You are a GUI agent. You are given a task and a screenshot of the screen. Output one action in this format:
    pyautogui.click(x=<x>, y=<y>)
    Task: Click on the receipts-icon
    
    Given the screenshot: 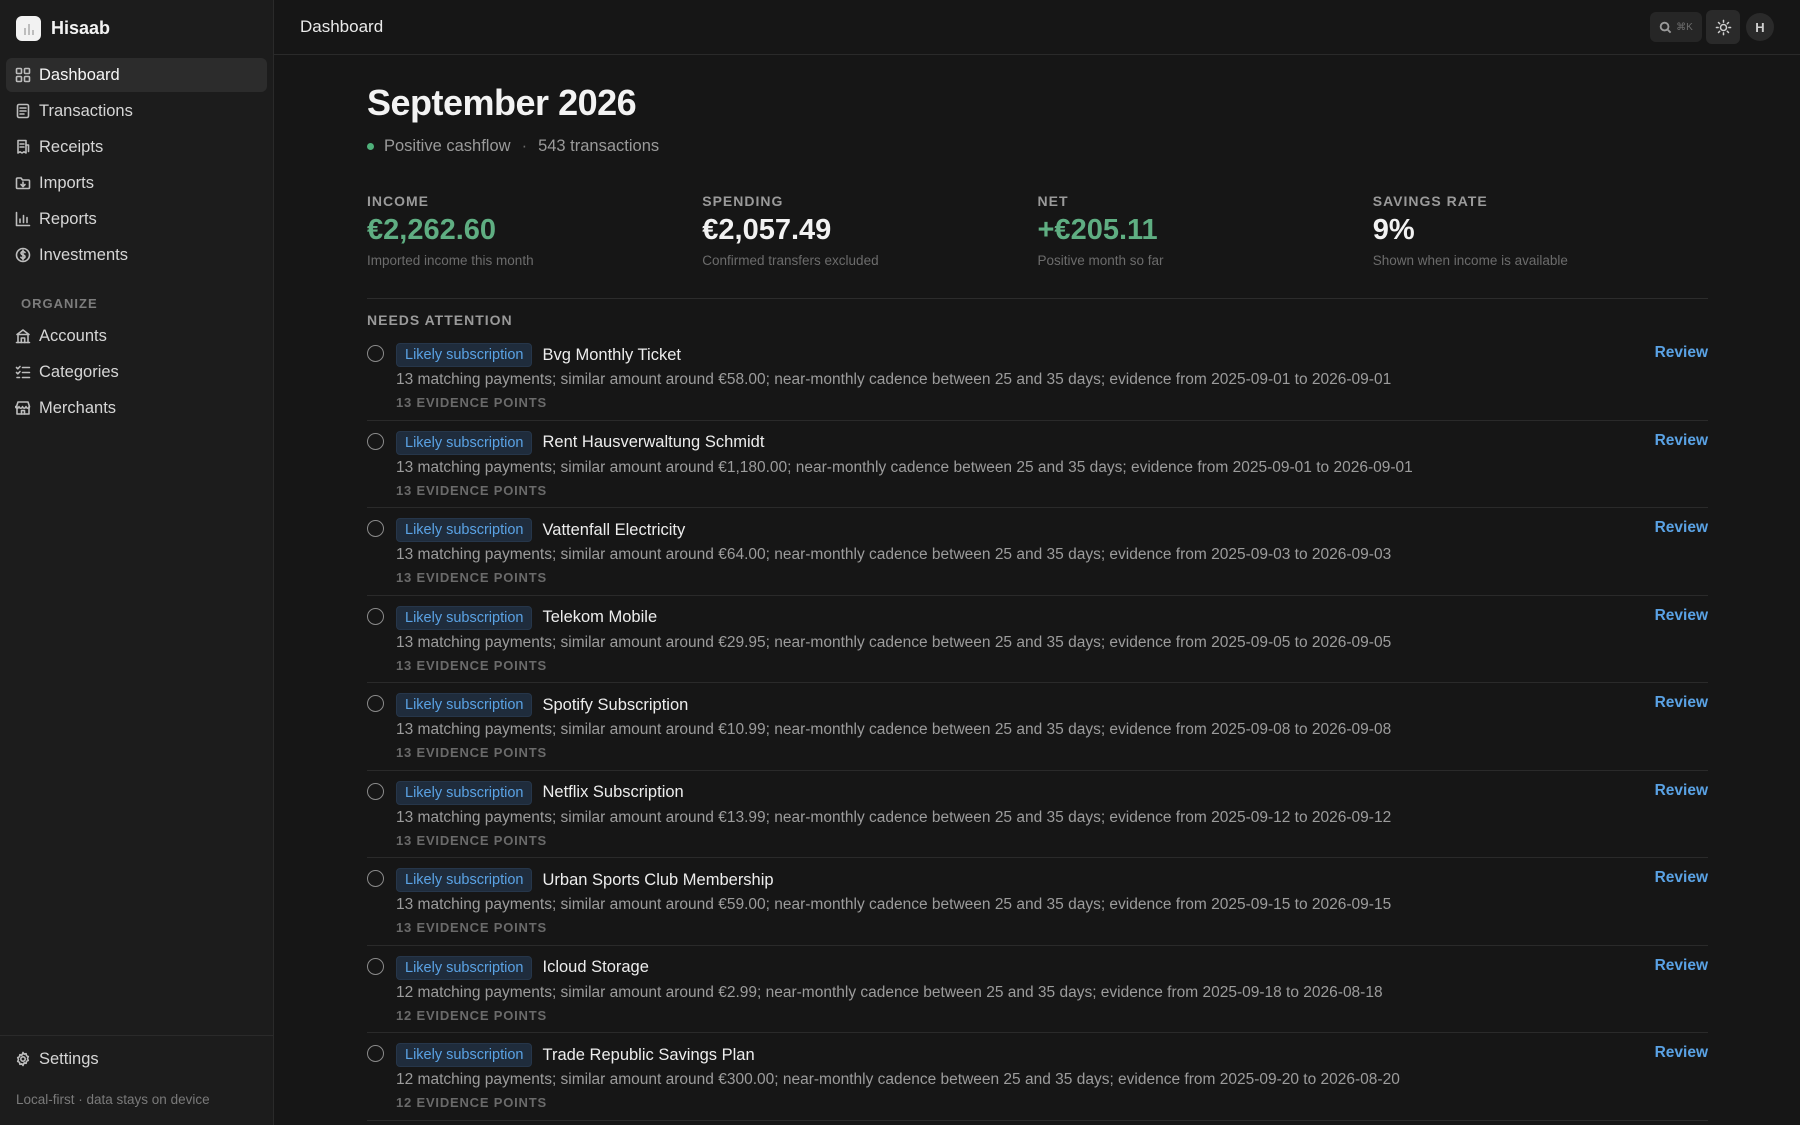 What is the action you would take?
    pyautogui.click(x=23, y=147)
    